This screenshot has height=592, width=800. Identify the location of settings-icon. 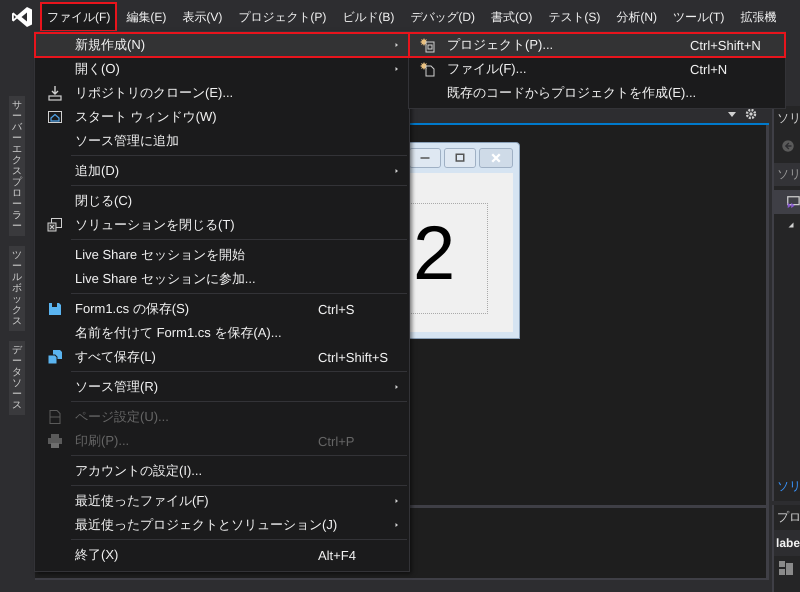
(751, 114).